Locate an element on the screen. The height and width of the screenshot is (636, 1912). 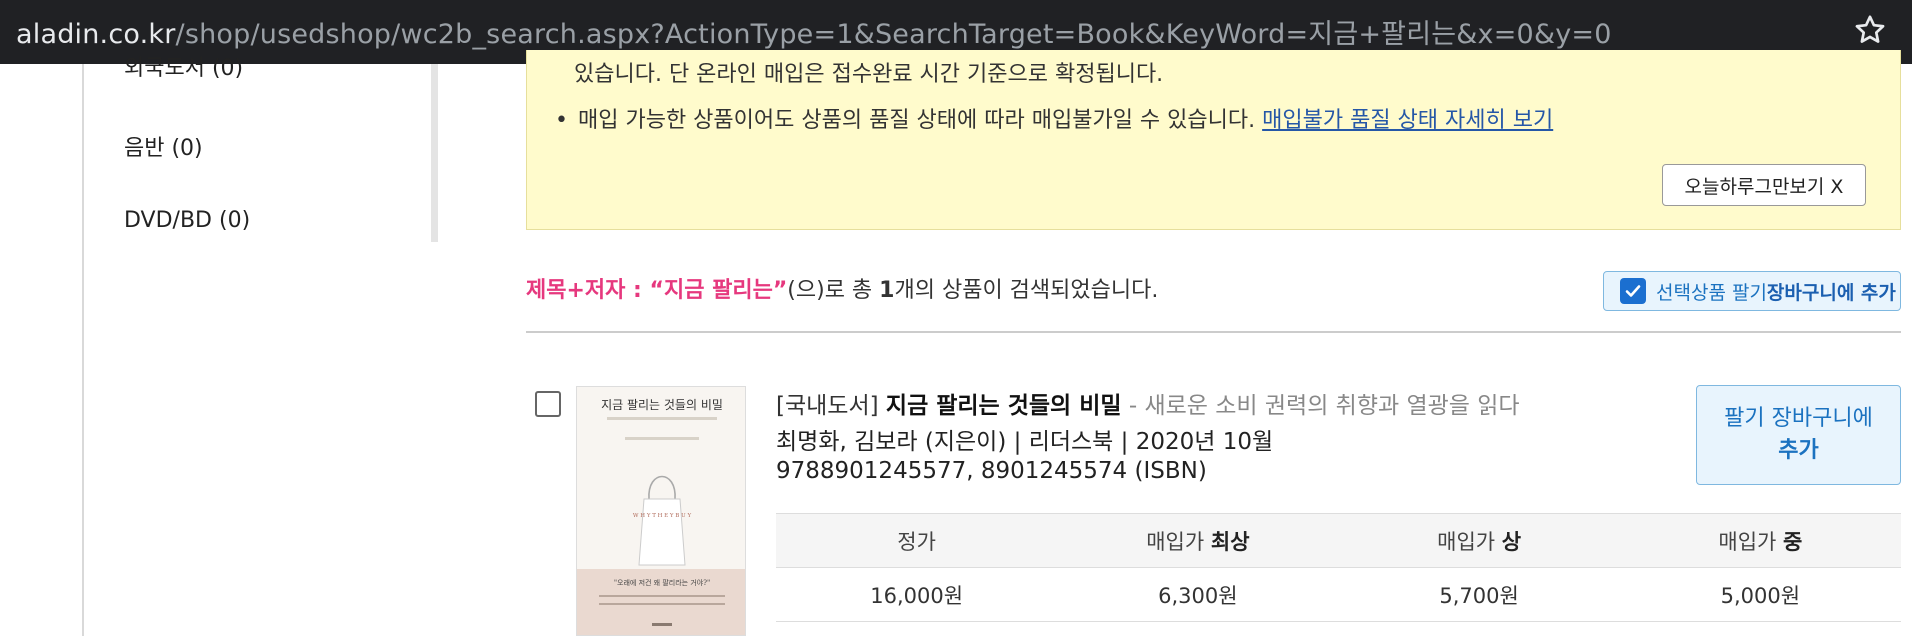
sell-button-line1: 팔기 장바구니에 is located at coordinates (1798, 419).